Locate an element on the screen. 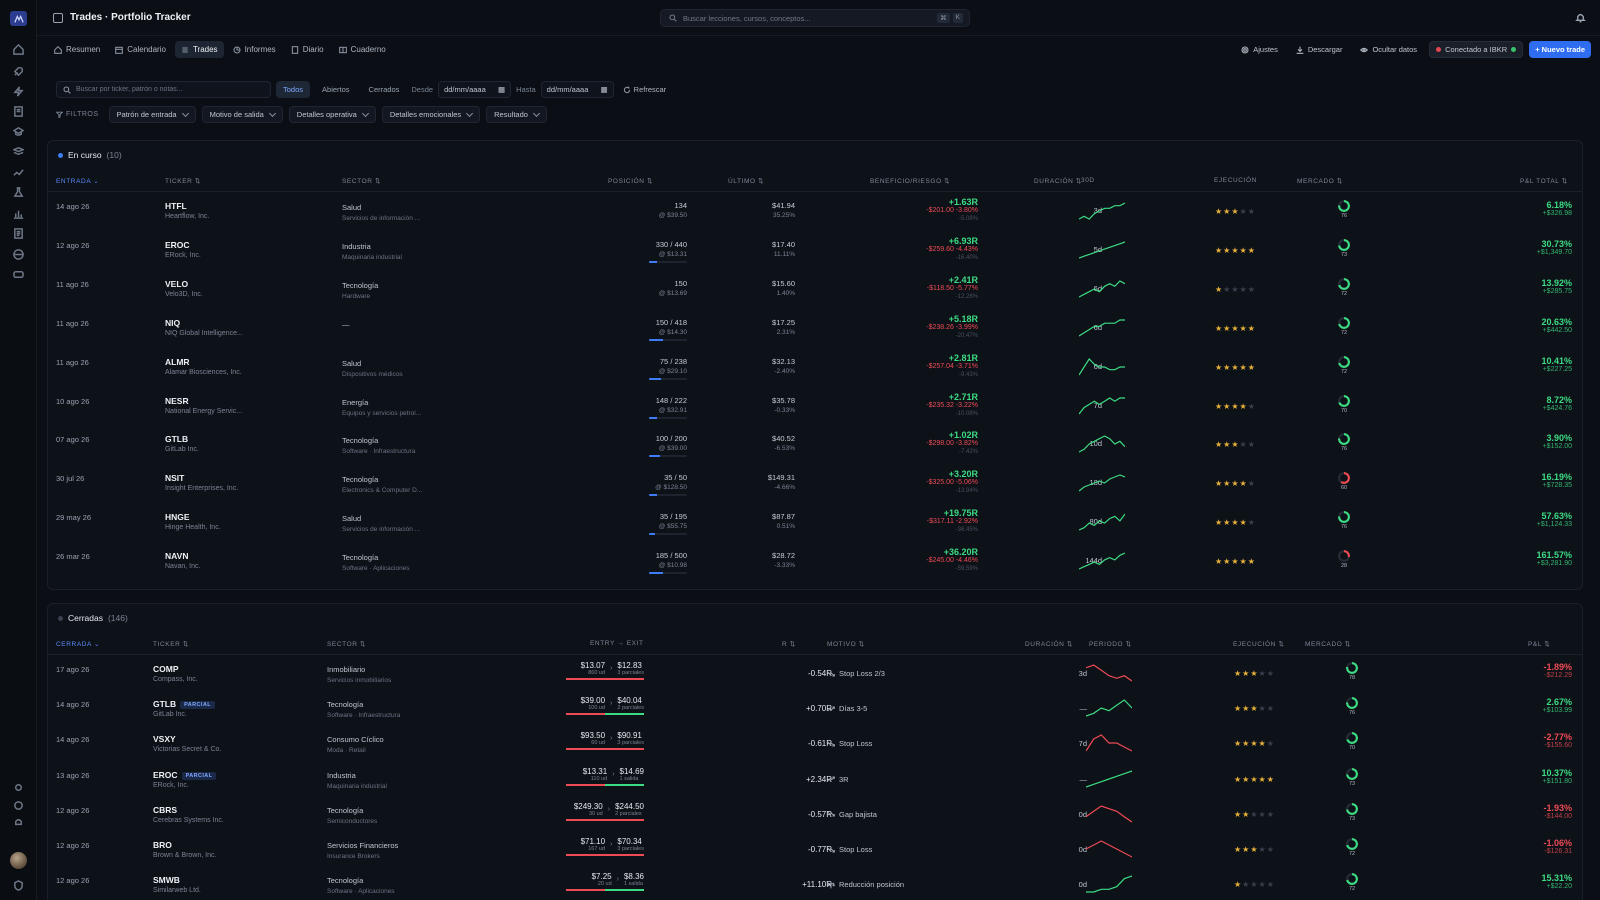 The height and width of the screenshot is (900, 1600). segment-todos: Todos is located at coordinates (293, 89).